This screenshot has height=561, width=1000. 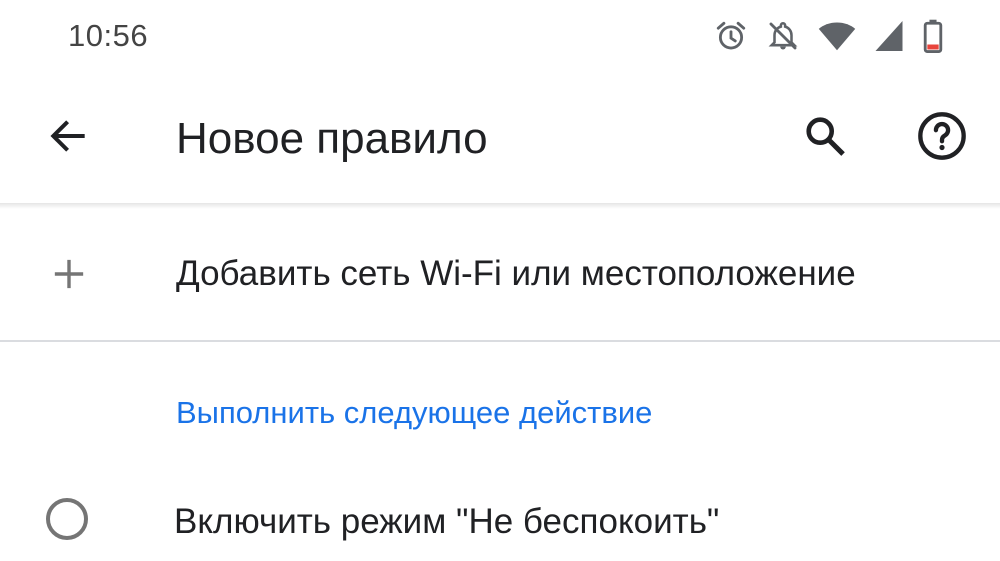 I want to click on arrow-back-icon, so click(x=67, y=136).